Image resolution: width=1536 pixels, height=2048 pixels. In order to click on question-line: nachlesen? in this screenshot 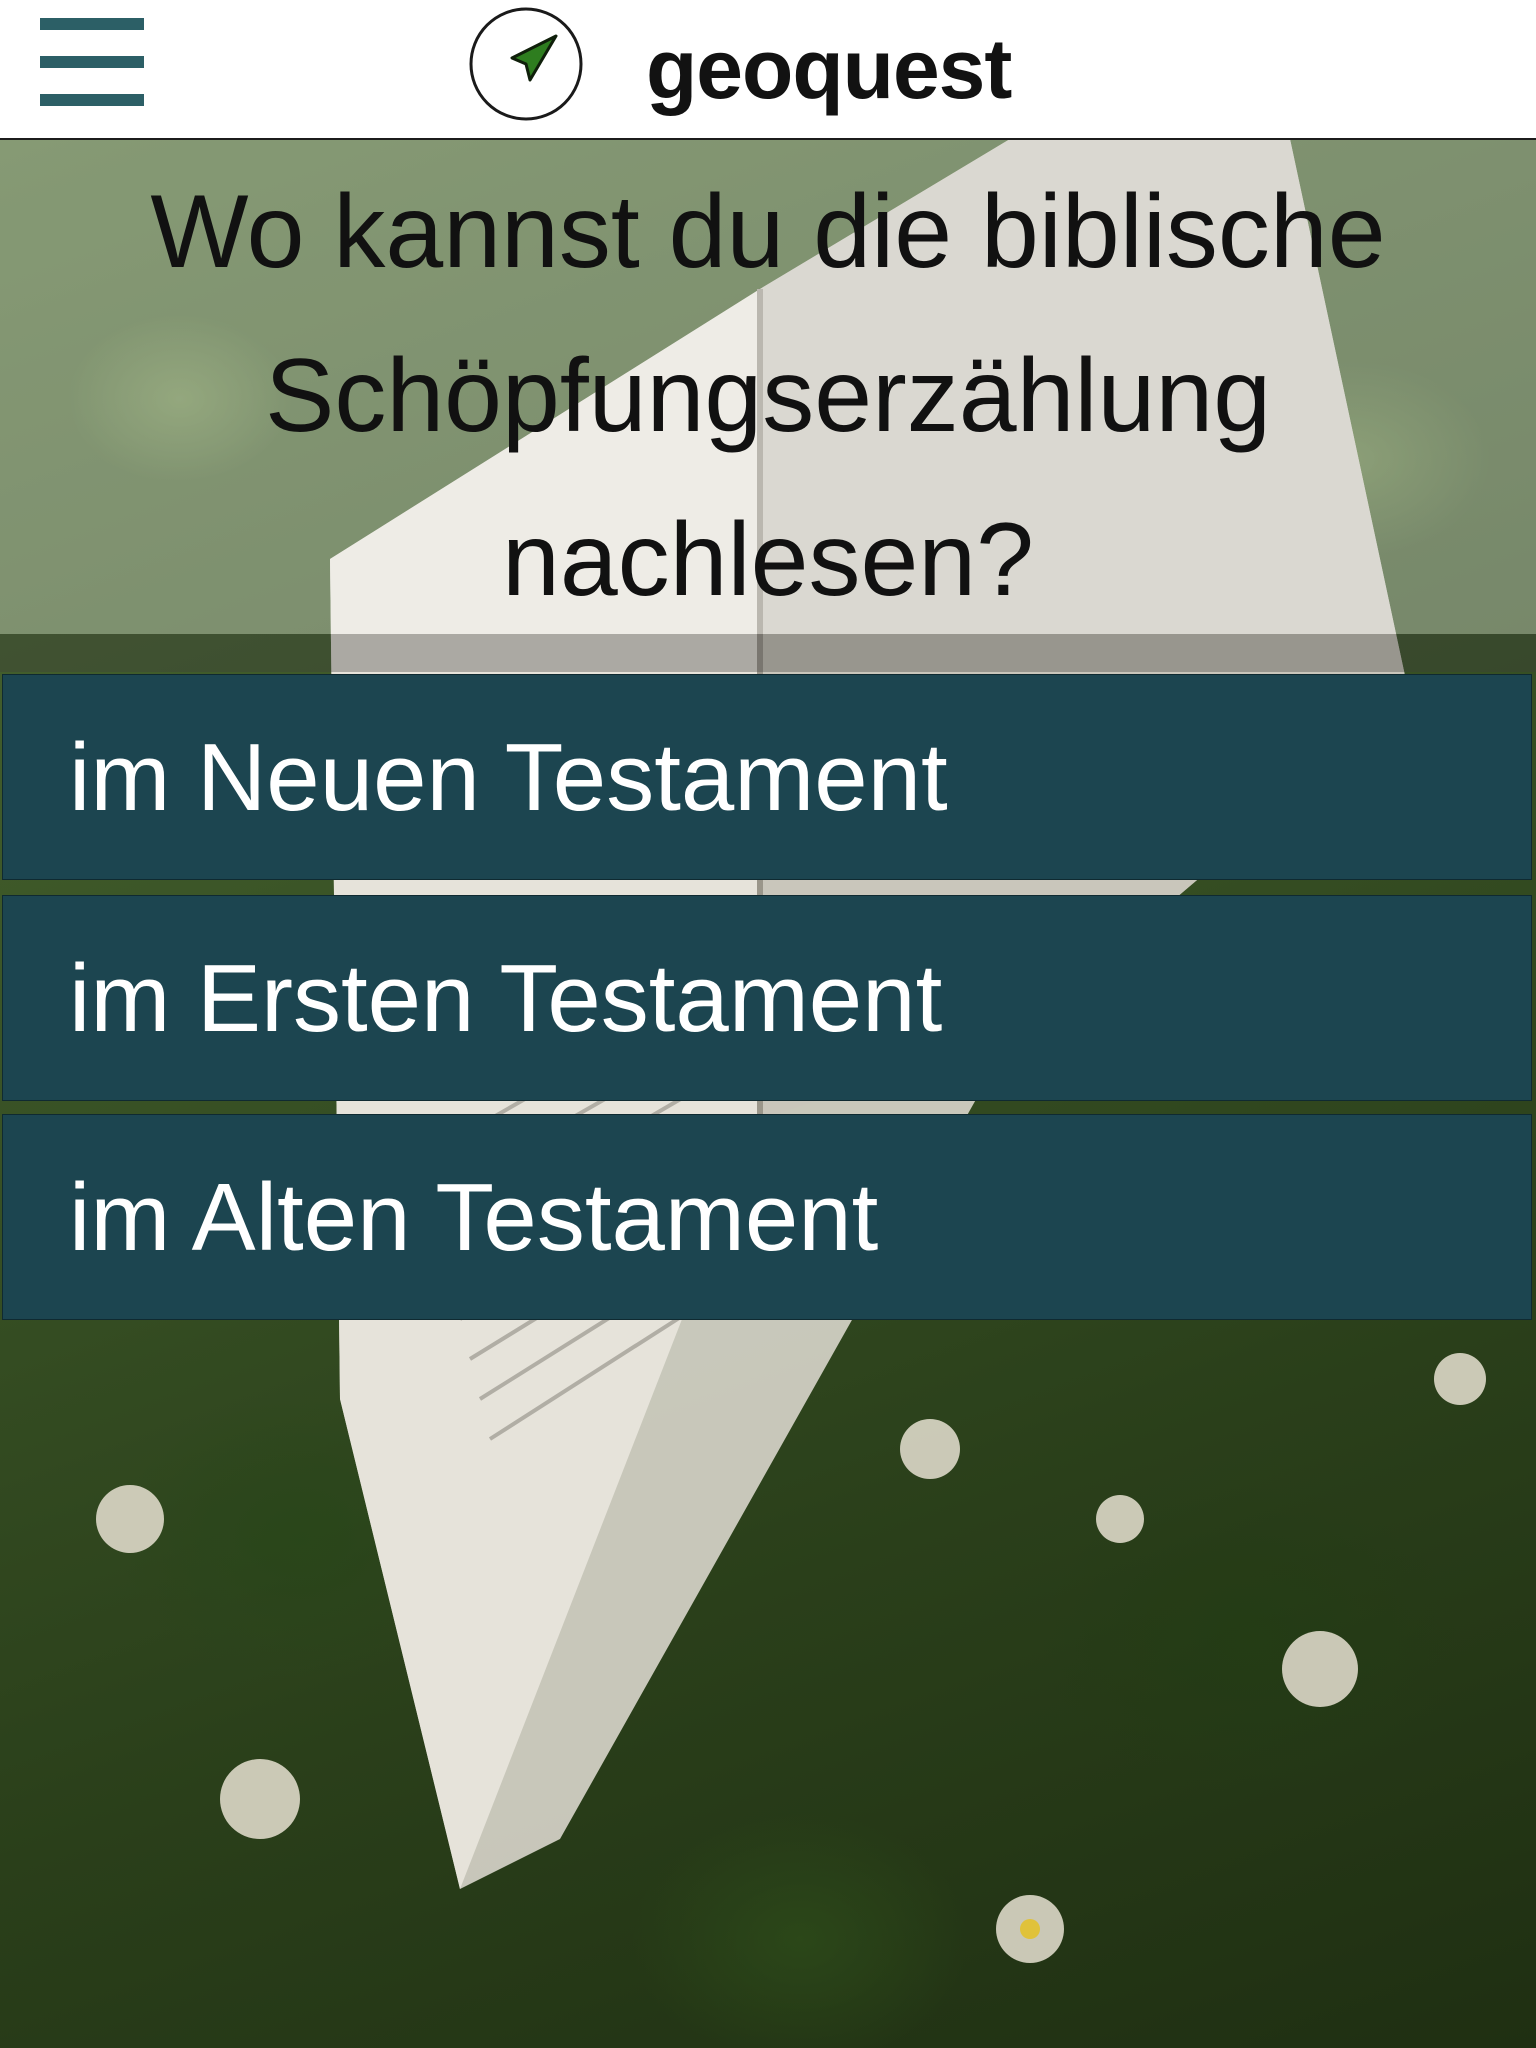, I will do `click(768, 560)`.